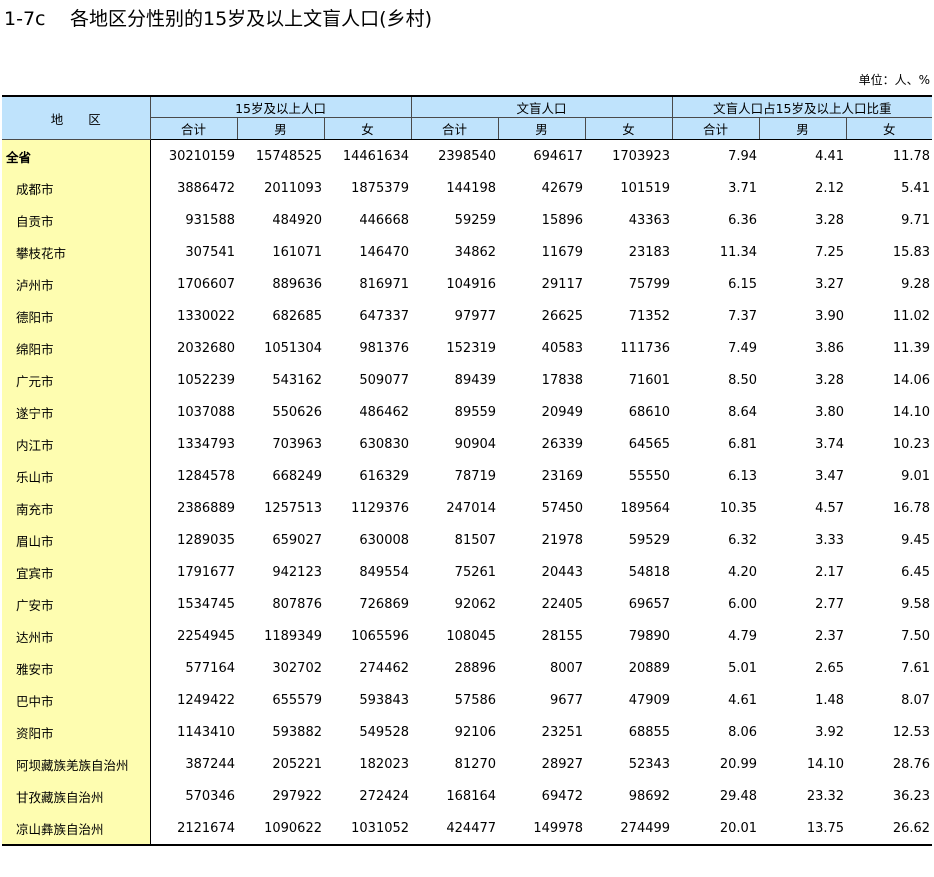  I want to click on value-cell: 2032680, so click(206, 348).